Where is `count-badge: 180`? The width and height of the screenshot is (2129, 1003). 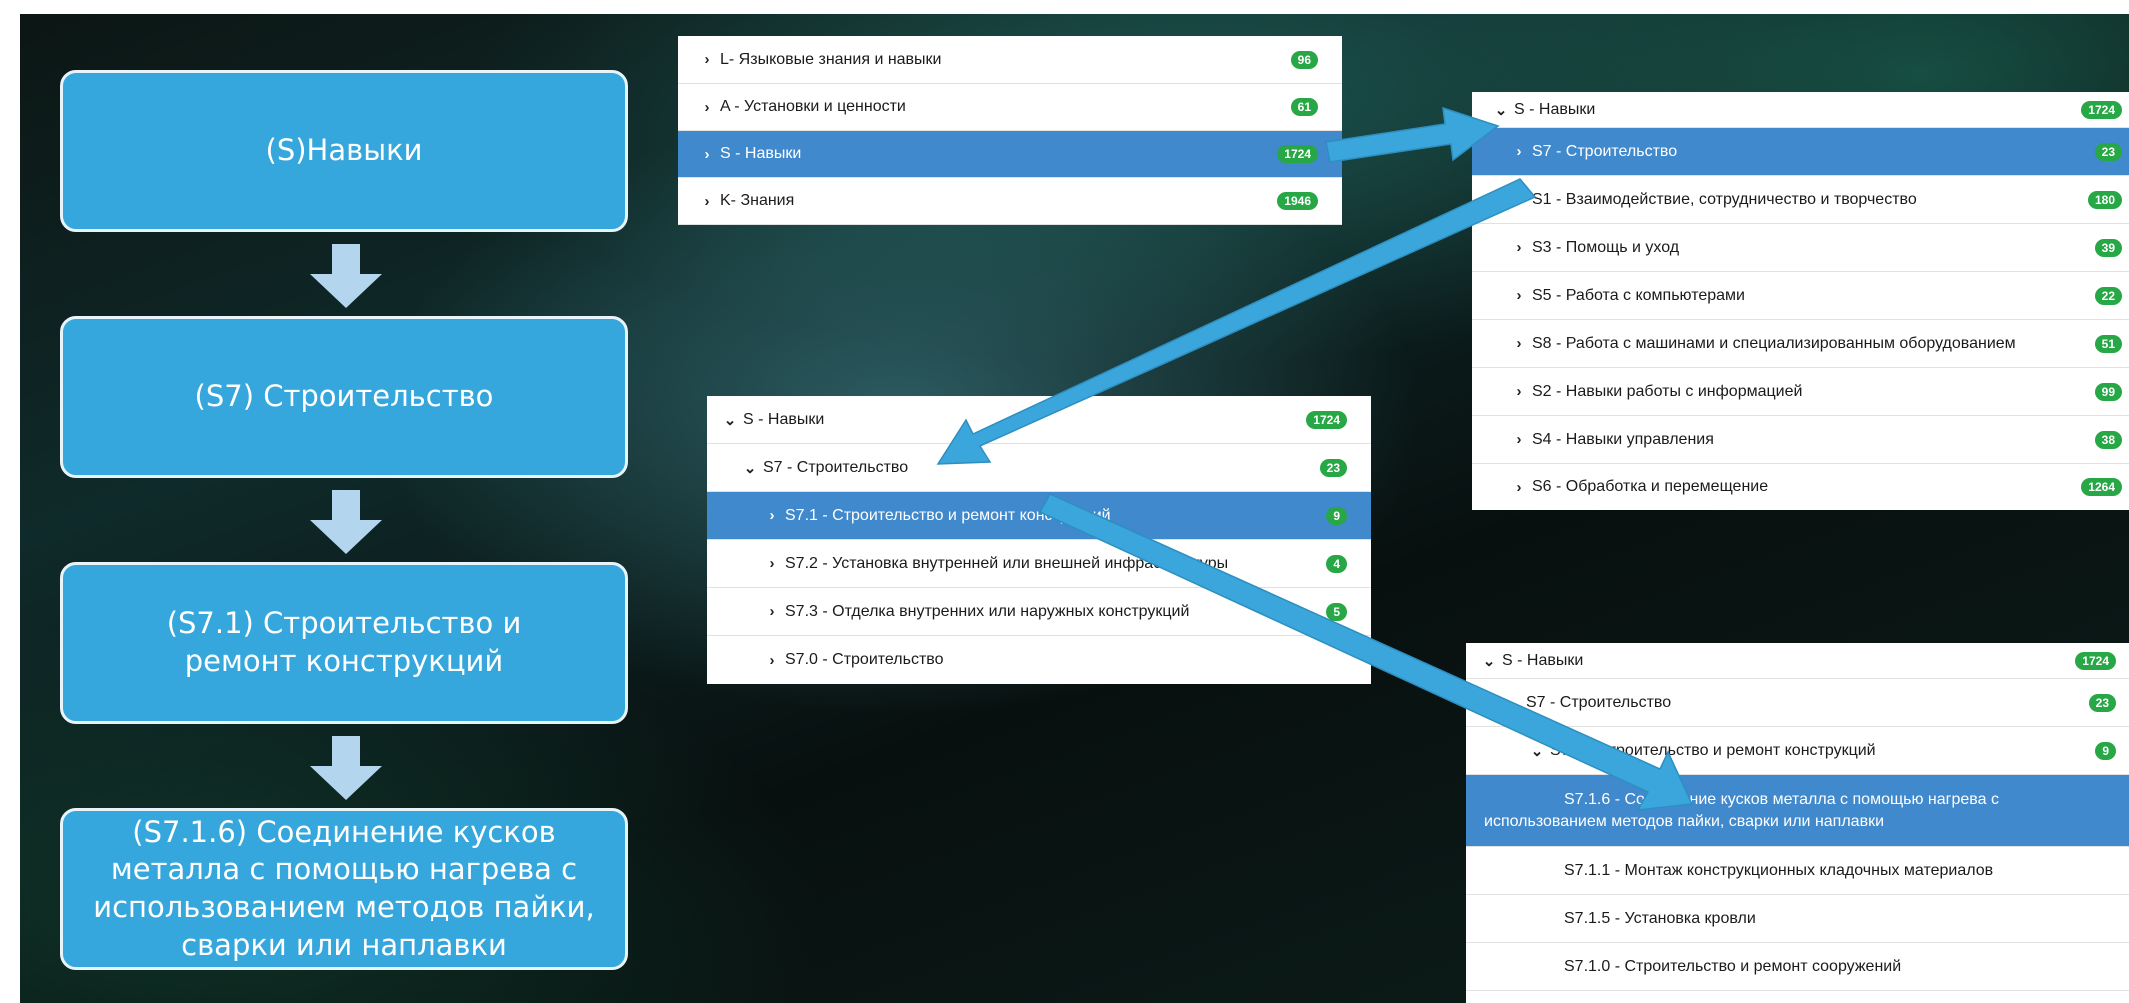 count-badge: 180 is located at coordinates (2104, 199).